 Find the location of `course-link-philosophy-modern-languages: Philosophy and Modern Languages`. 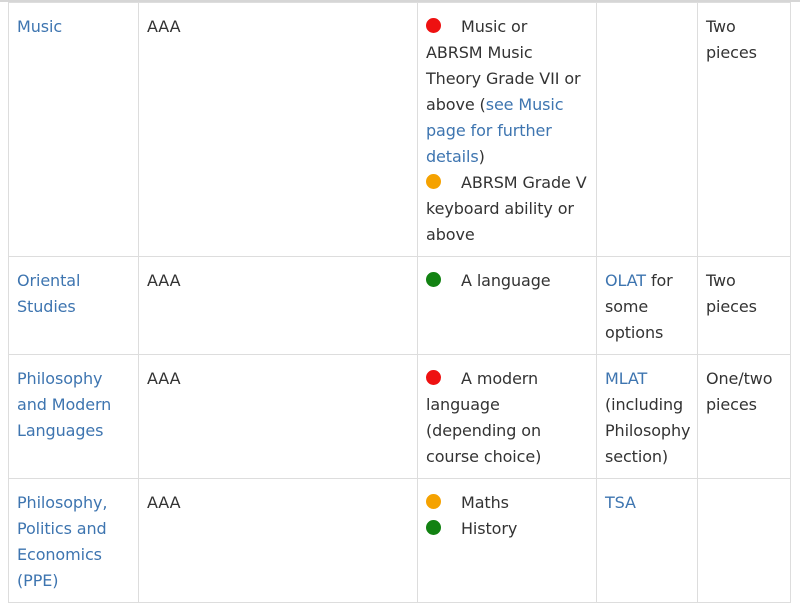

course-link-philosophy-modern-languages: Philosophy and Modern Languages is located at coordinates (64, 404).